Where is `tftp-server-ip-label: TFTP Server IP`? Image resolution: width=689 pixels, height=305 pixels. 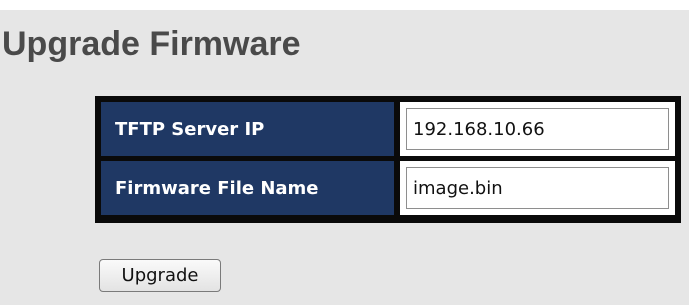
tftp-server-ip-label: TFTP Server IP is located at coordinates (190, 129).